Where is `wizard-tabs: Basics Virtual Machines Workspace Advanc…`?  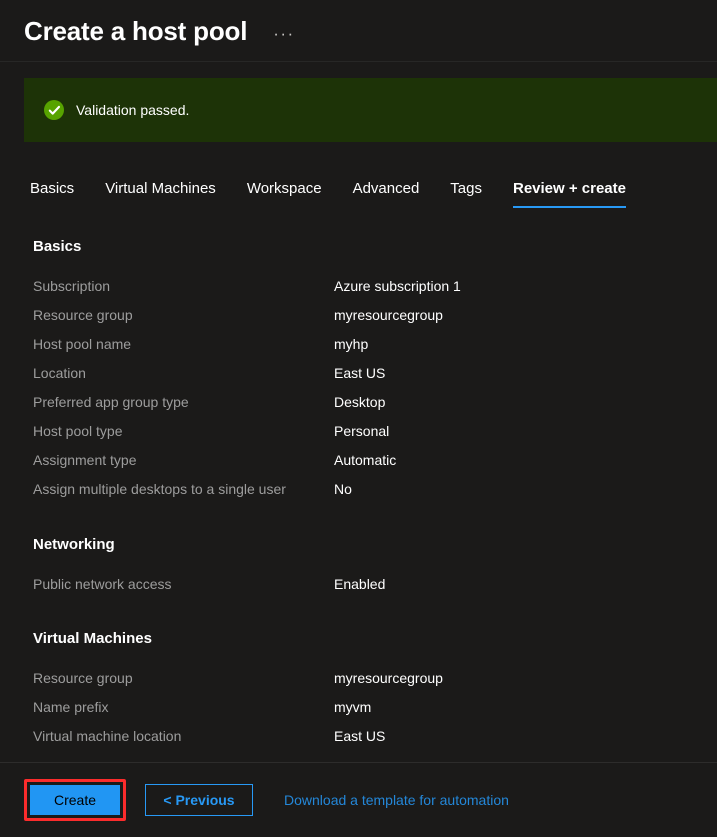
wizard-tabs: Basics Virtual Machines Workspace Advanc… is located at coordinates (358, 189).